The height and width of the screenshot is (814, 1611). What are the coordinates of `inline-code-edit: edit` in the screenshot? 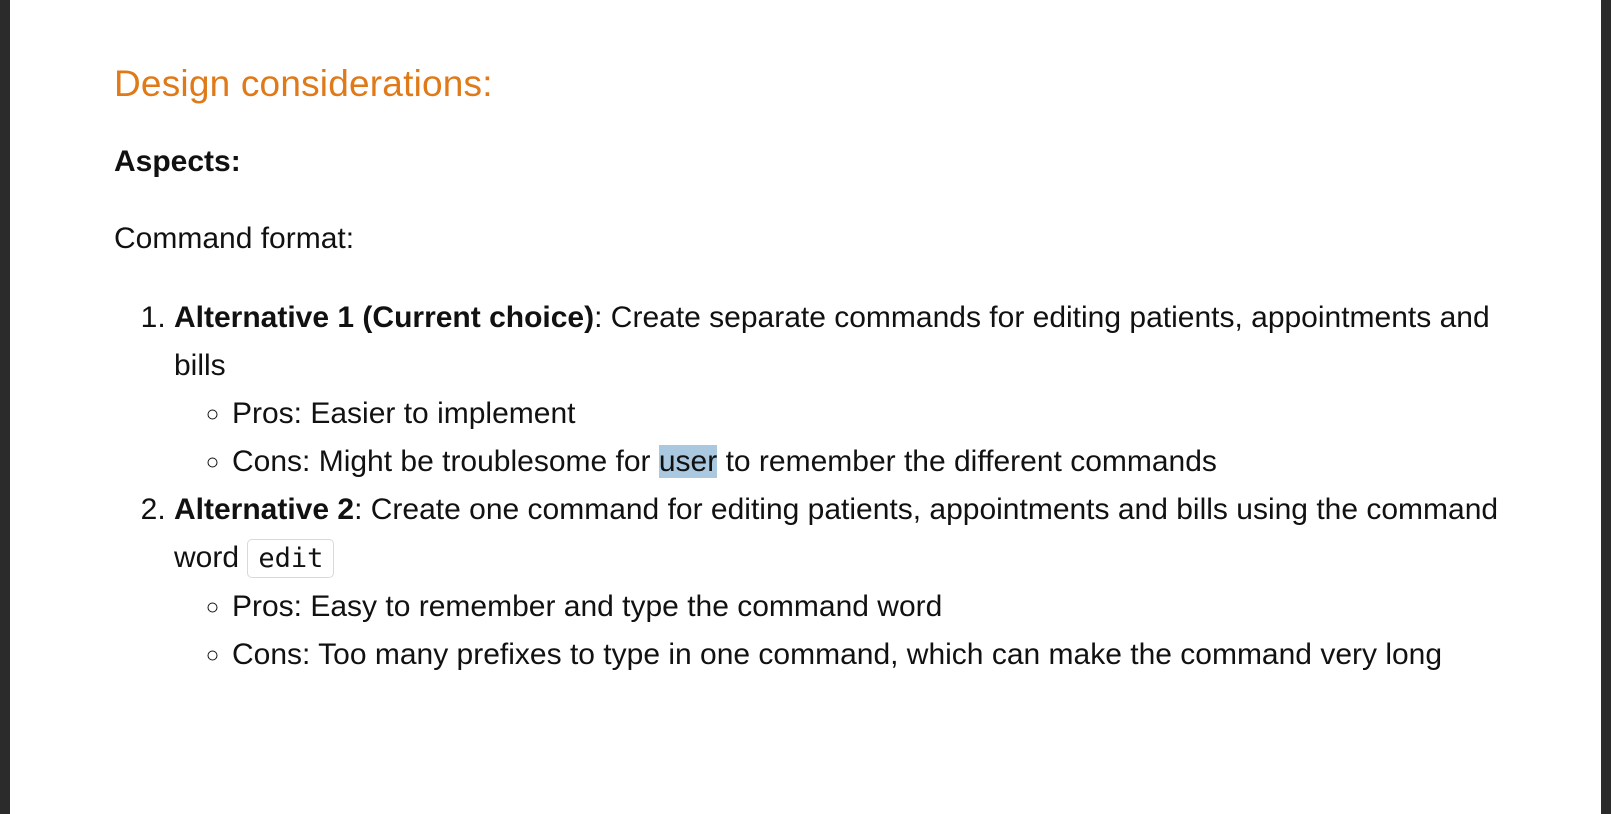 It's located at (291, 558).